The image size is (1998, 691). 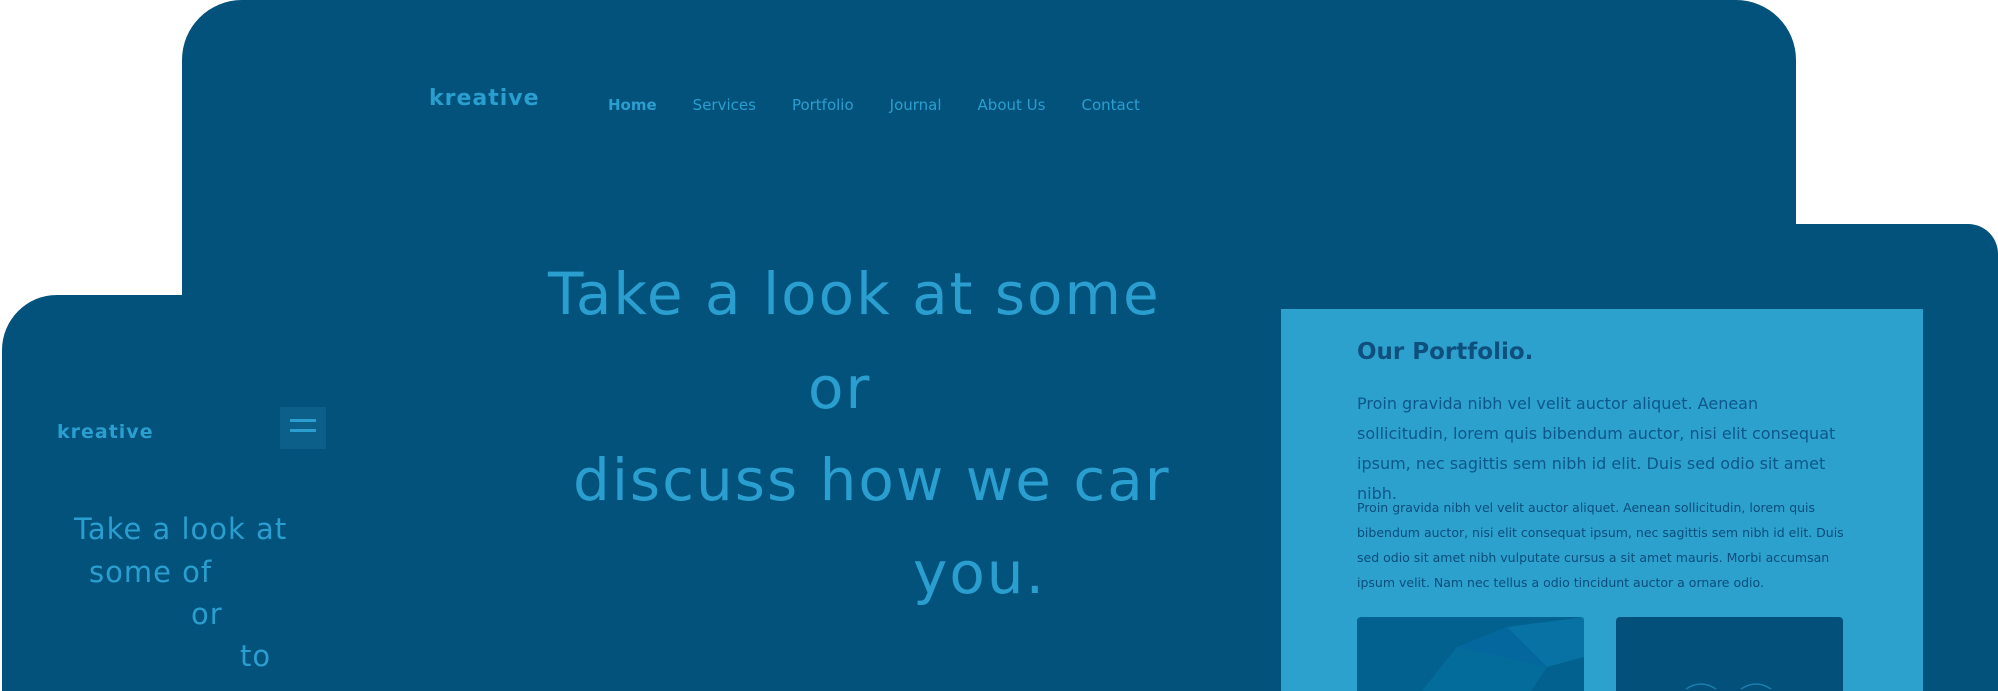 I want to click on nav-contact: Contact, so click(x=1110, y=105).